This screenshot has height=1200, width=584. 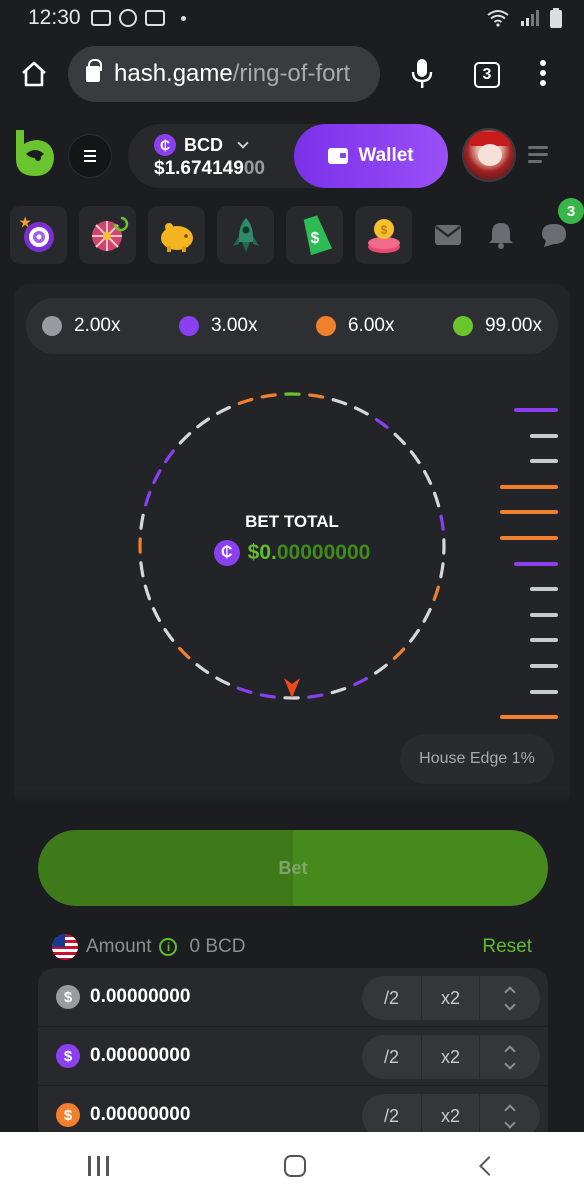 I want to click on wallet-button: Wallet, so click(x=371, y=156).